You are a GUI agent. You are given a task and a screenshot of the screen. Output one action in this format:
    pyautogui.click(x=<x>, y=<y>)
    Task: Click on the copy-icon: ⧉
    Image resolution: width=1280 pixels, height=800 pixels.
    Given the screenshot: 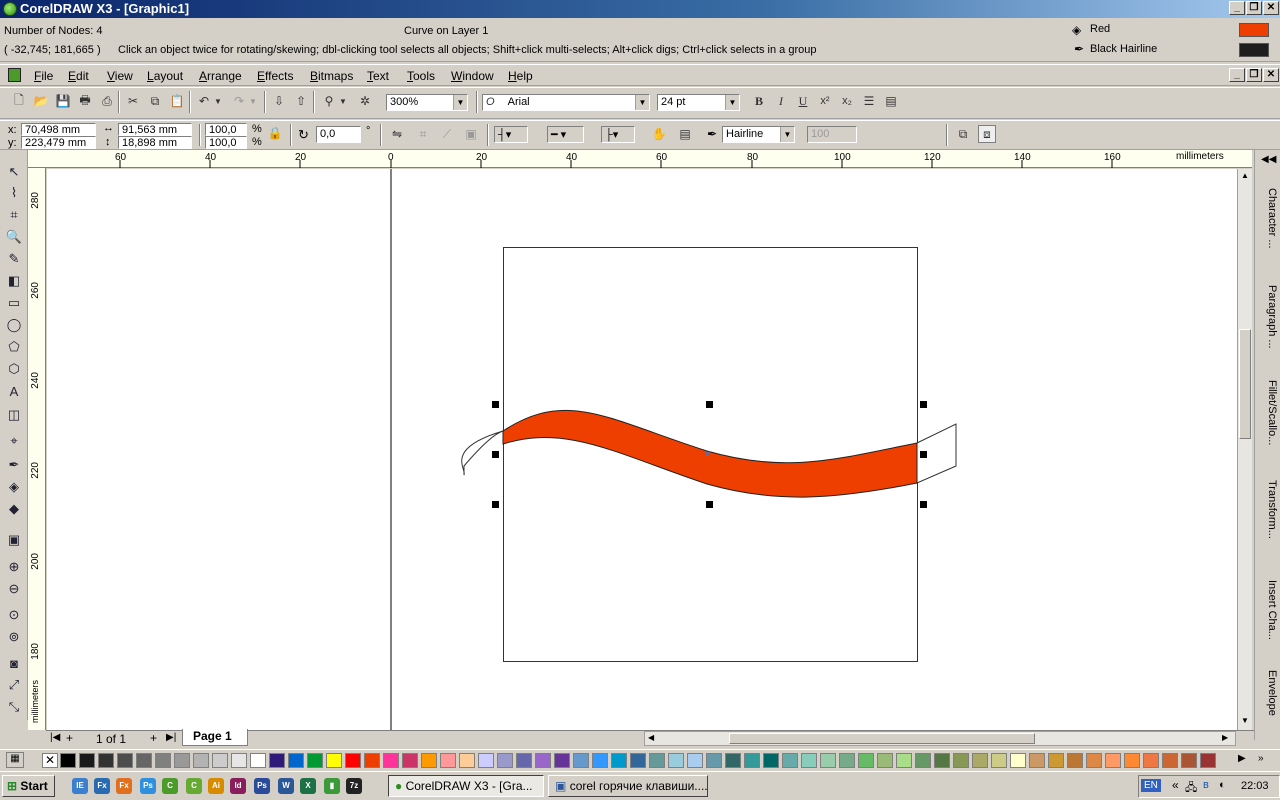 What is the action you would take?
    pyautogui.click(x=155, y=101)
    